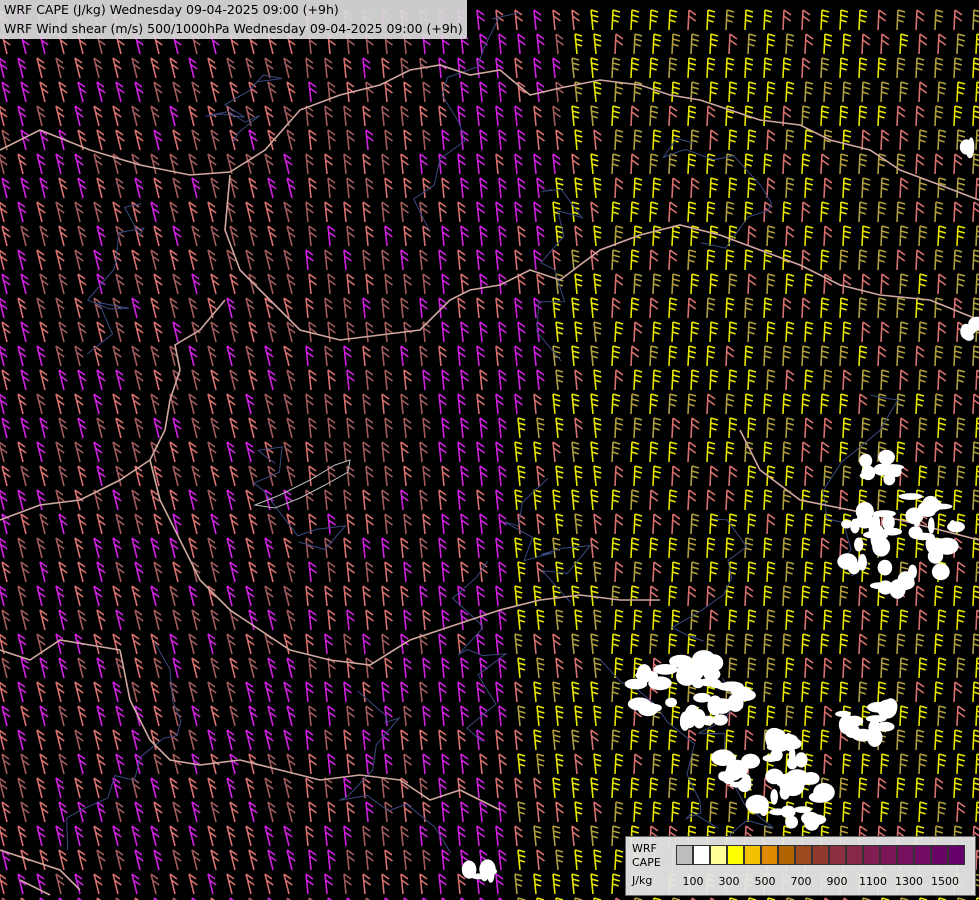 The width and height of the screenshot is (979, 900). What do you see at coordinates (909, 881) in the screenshot?
I see `legend-tick-label: 1300` at bounding box center [909, 881].